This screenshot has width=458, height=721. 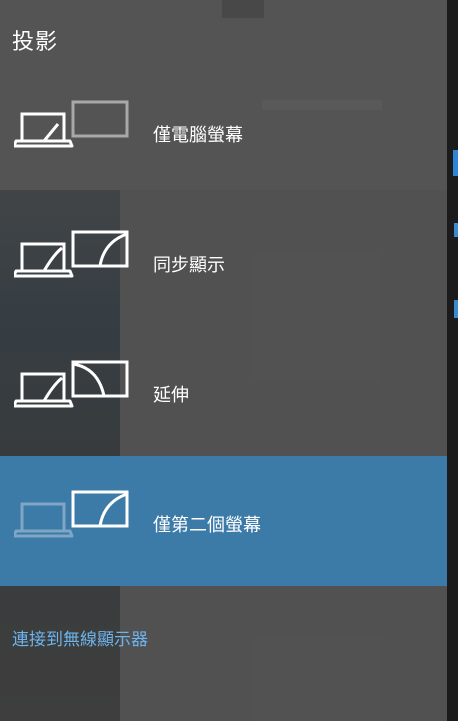 I want to click on pc-screen-only-icon, so click(x=71, y=124).